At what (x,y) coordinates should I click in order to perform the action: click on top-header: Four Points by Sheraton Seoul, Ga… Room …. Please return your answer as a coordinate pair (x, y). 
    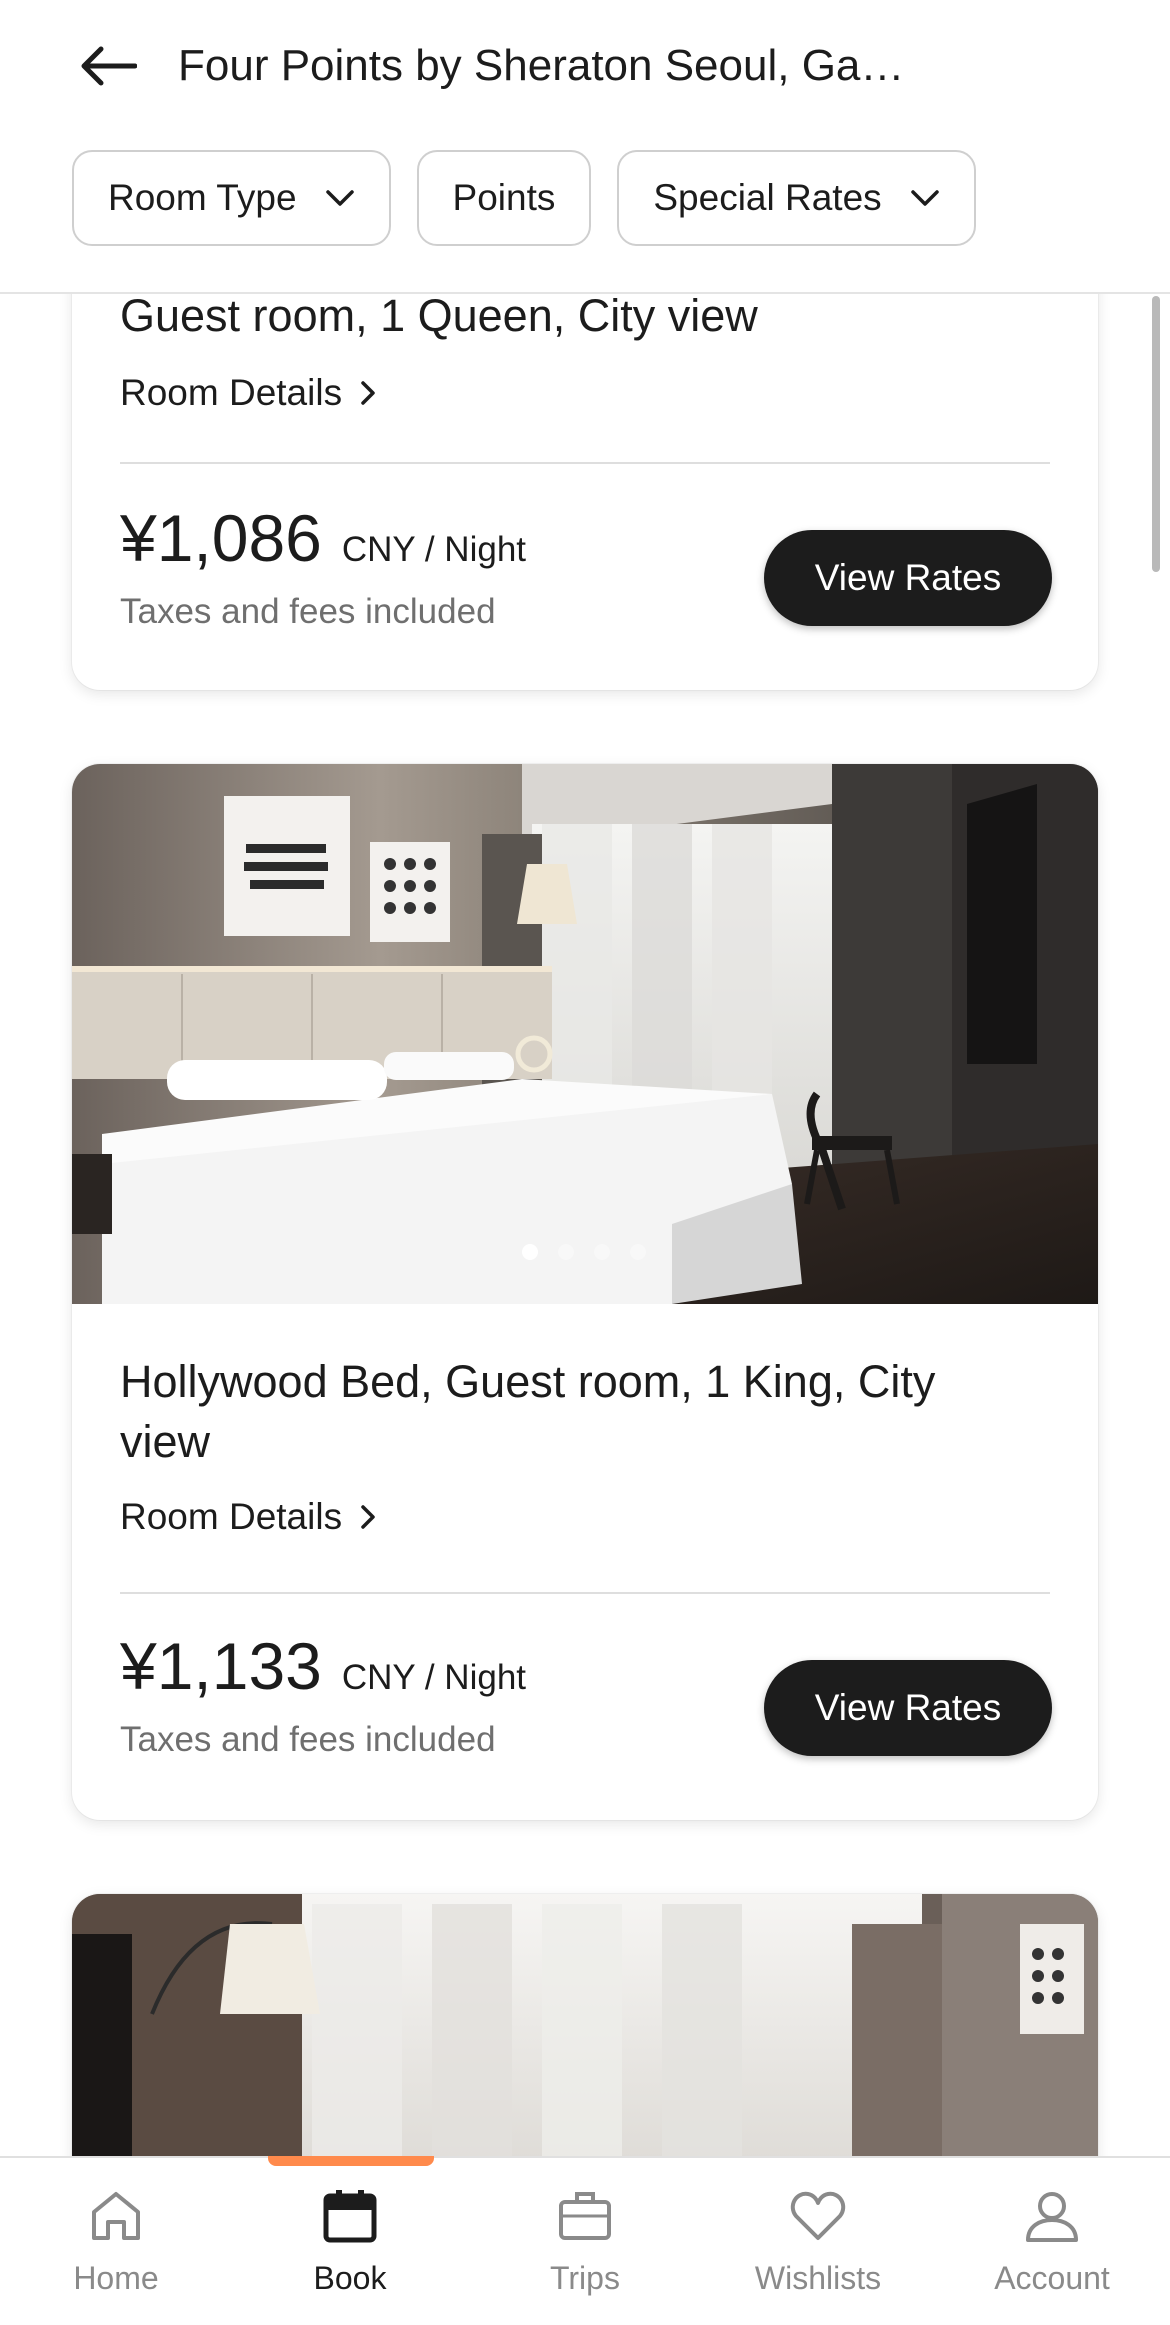
    Looking at the image, I should click on (585, 147).